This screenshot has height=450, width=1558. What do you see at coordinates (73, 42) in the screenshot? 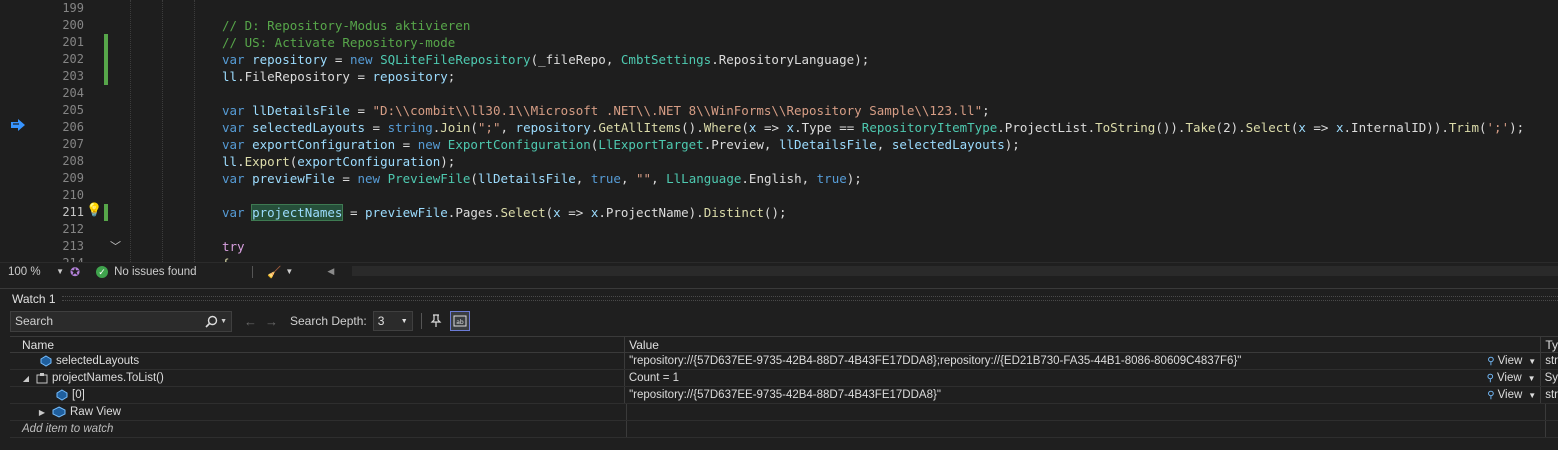
I see `line-number: 201` at bounding box center [73, 42].